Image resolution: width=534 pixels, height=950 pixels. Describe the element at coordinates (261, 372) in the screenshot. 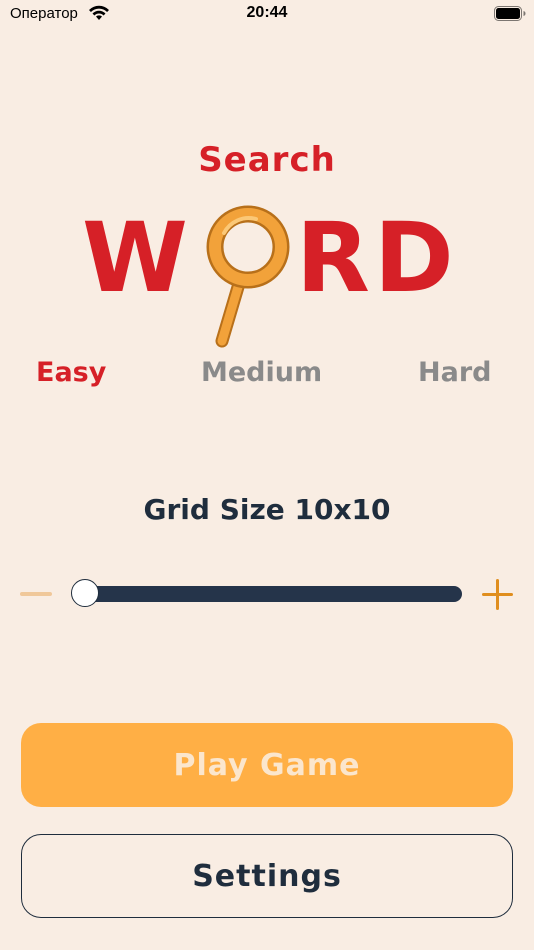

I see `difficulty-medium-option: Medium` at that location.